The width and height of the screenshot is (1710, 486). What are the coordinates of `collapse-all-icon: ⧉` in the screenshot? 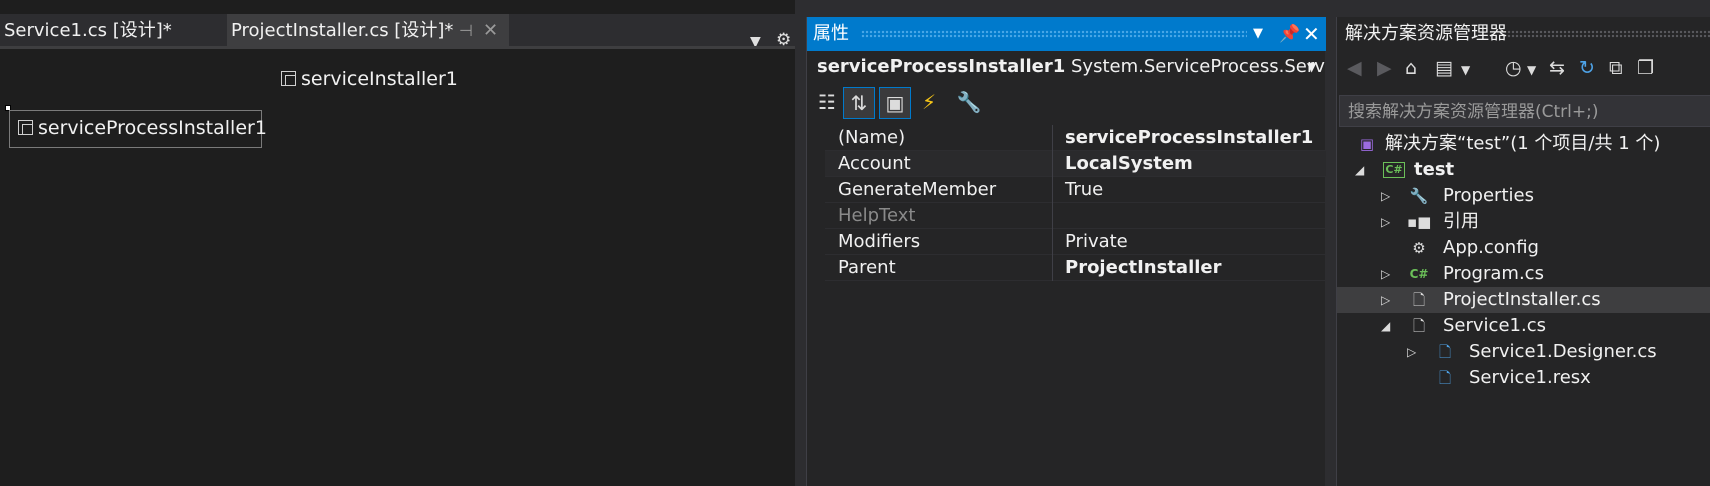 It's located at (1616, 68).